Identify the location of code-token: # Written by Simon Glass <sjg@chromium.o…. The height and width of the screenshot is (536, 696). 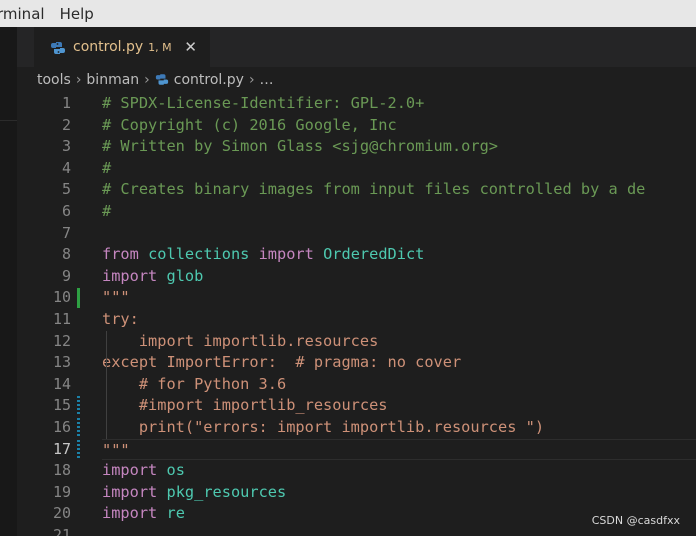
(300, 146).